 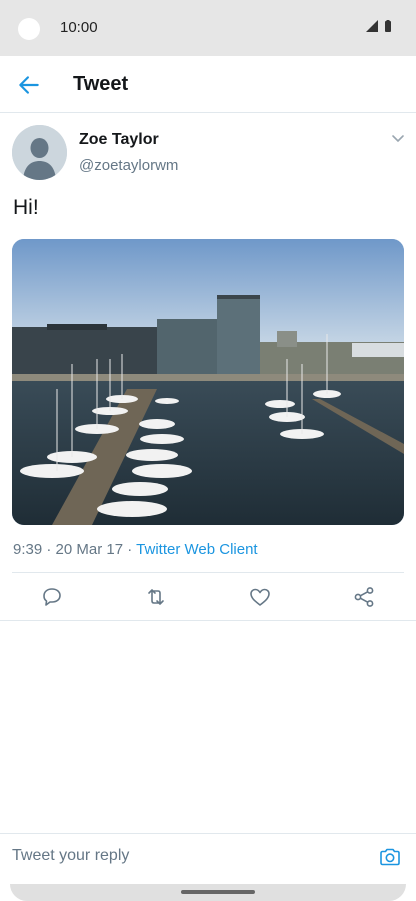 What do you see at coordinates (79, 27) in the screenshot?
I see `status-time: 10:00` at bounding box center [79, 27].